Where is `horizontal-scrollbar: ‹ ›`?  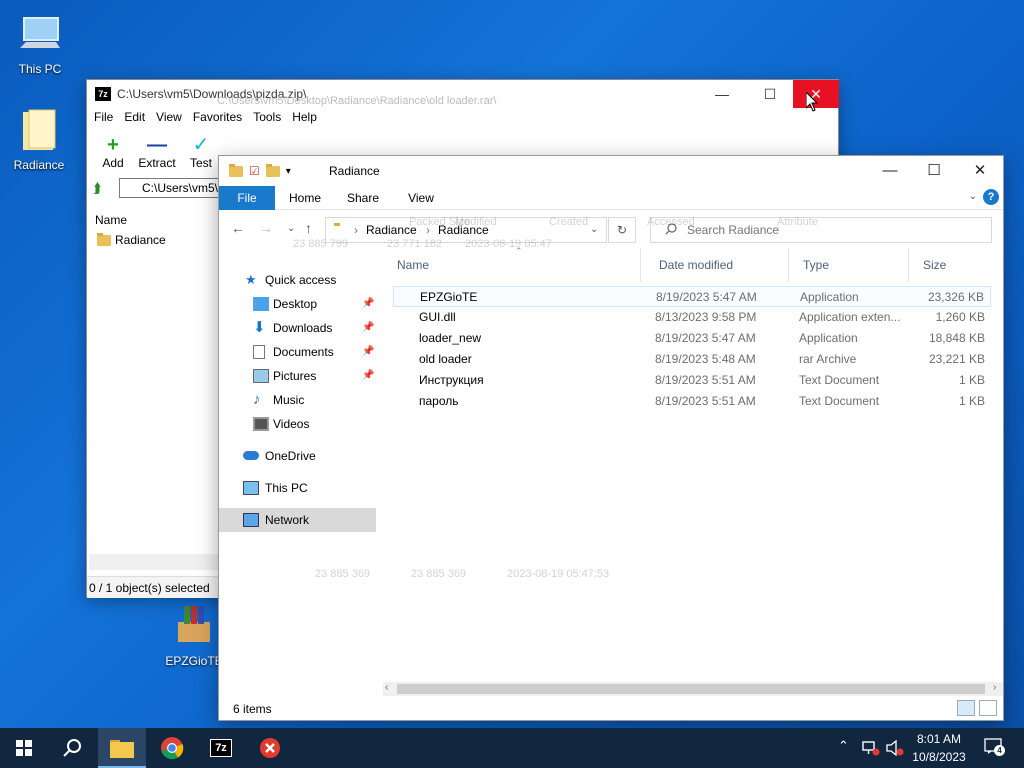
horizontal-scrollbar: ‹ › is located at coordinates (693, 689).